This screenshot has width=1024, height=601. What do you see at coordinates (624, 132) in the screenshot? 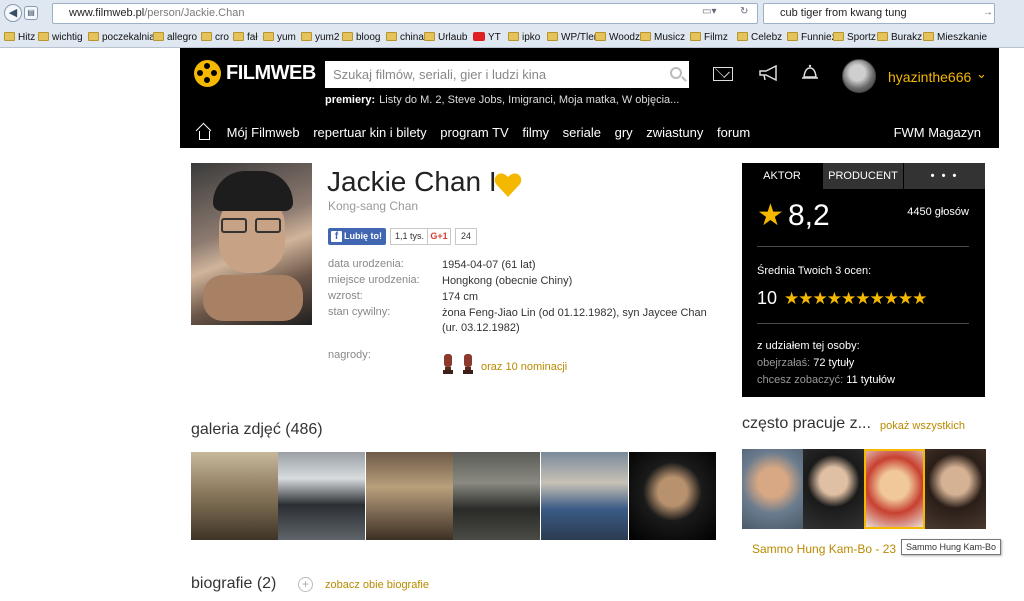
I see `nav-item-gry: gry` at bounding box center [624, 132].